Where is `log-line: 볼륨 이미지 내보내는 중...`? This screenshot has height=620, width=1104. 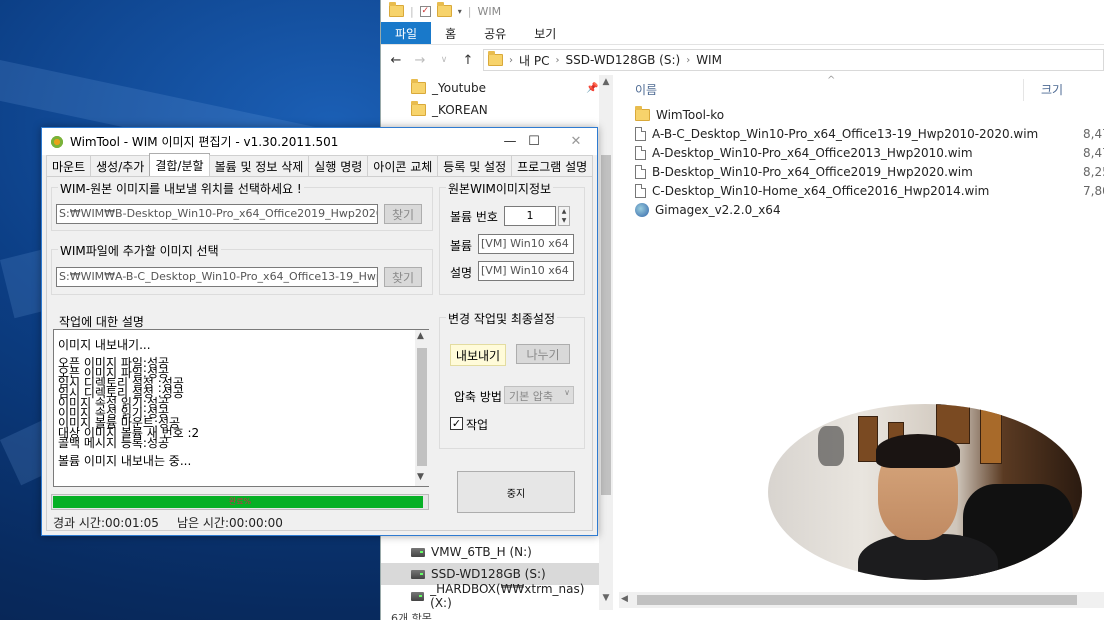 log-line: 볼륨 이미지 내보내는 중... is located at coordinates (125, 461).